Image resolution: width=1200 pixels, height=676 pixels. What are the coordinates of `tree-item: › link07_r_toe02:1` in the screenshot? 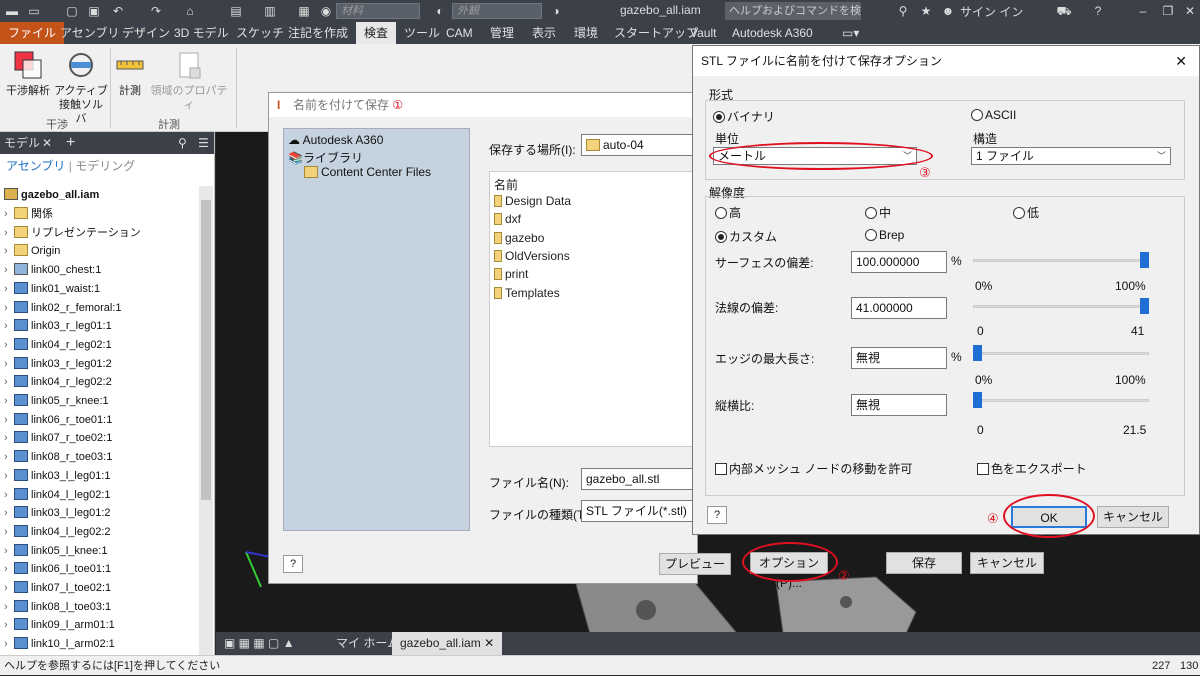 It's located at (58, 438).